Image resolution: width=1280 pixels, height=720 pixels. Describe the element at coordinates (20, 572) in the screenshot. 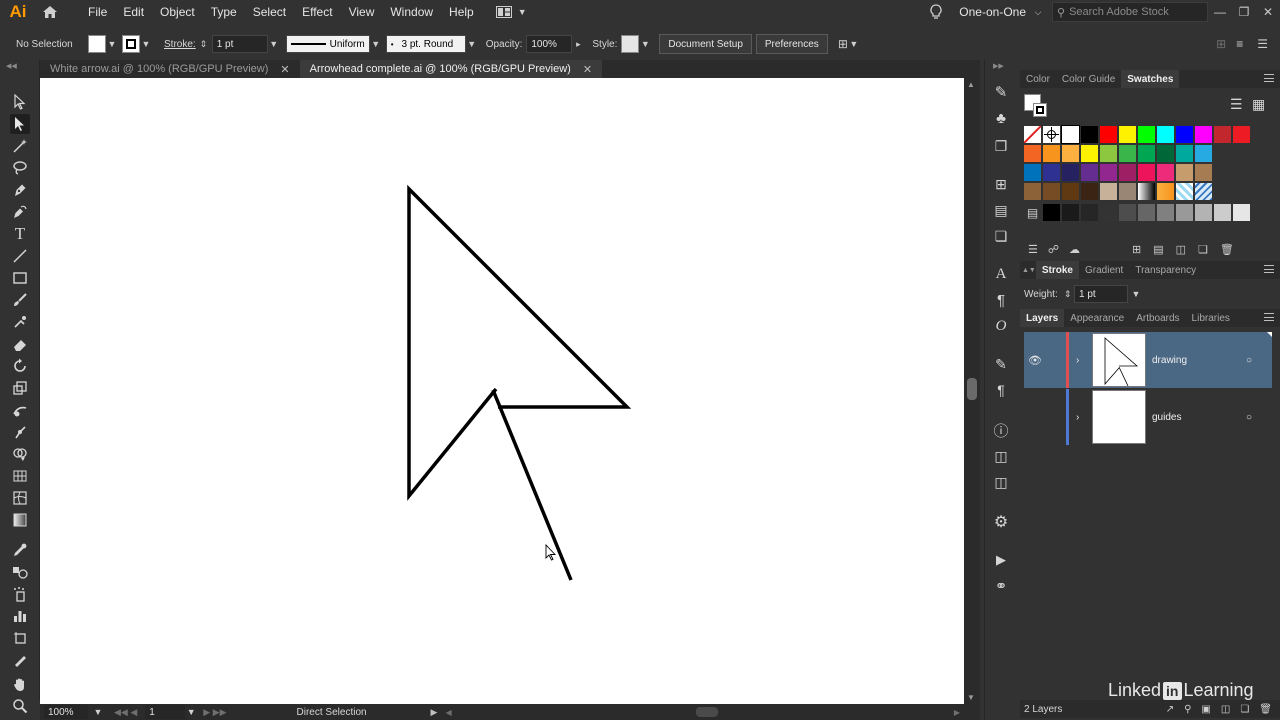

I see `blend-tool-icon` at that location.